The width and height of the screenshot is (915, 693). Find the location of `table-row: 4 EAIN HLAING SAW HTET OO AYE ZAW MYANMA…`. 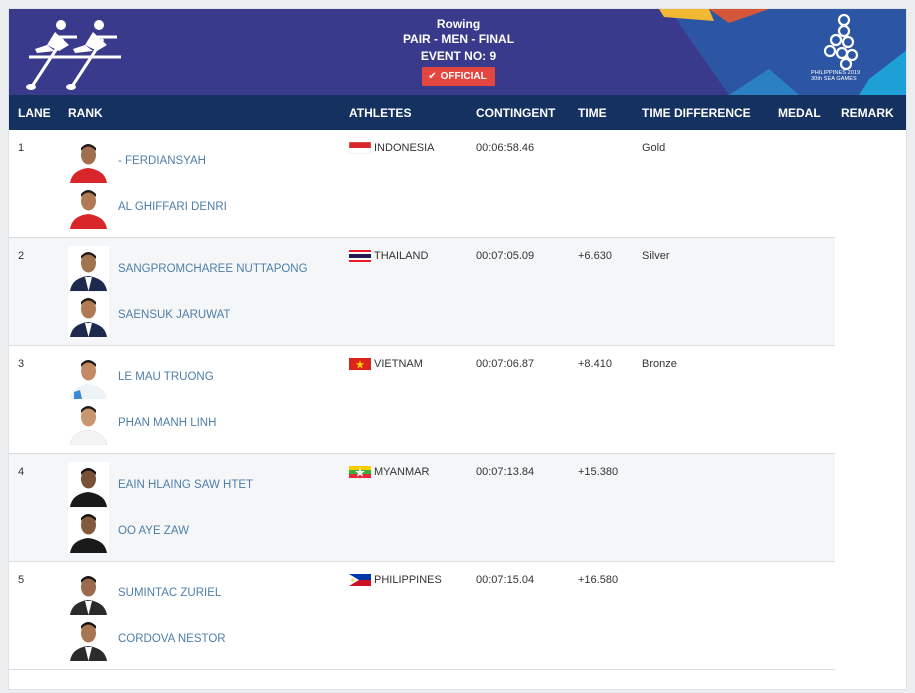

table-row: 4 EAIN HLAING SAW HTET OO AYE ZAW MYANMA… is located at coordinates (422, 508).